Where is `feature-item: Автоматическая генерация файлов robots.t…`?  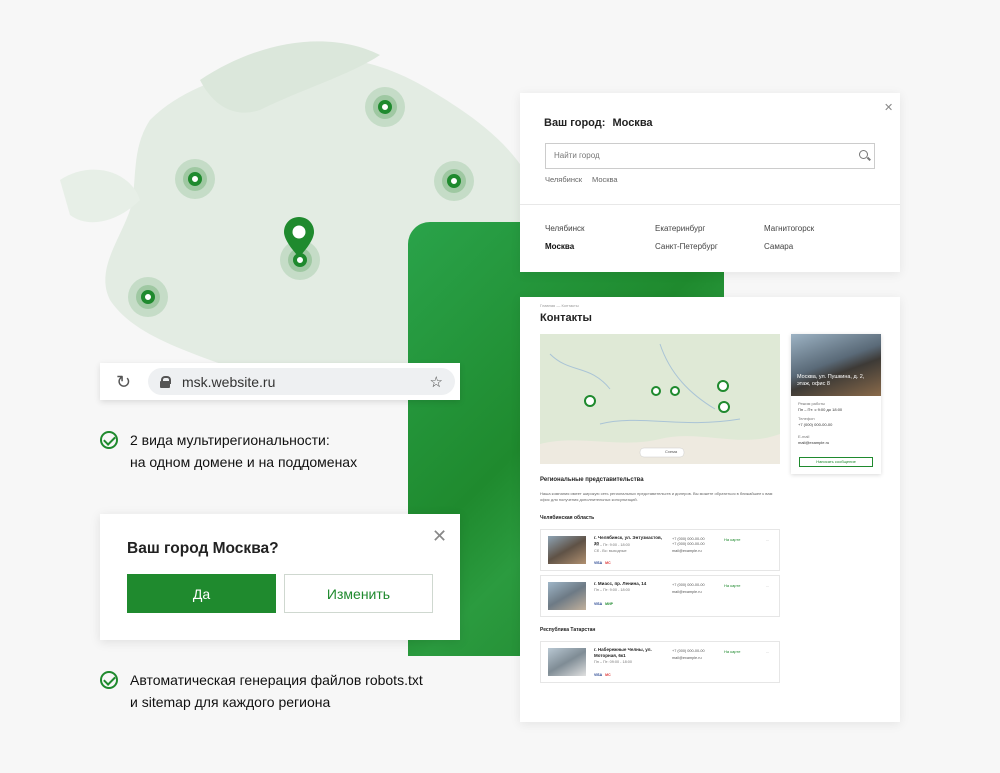 feature-item: Автоматическая генерация файлов robots.t… is located at coordinates (261, 691).